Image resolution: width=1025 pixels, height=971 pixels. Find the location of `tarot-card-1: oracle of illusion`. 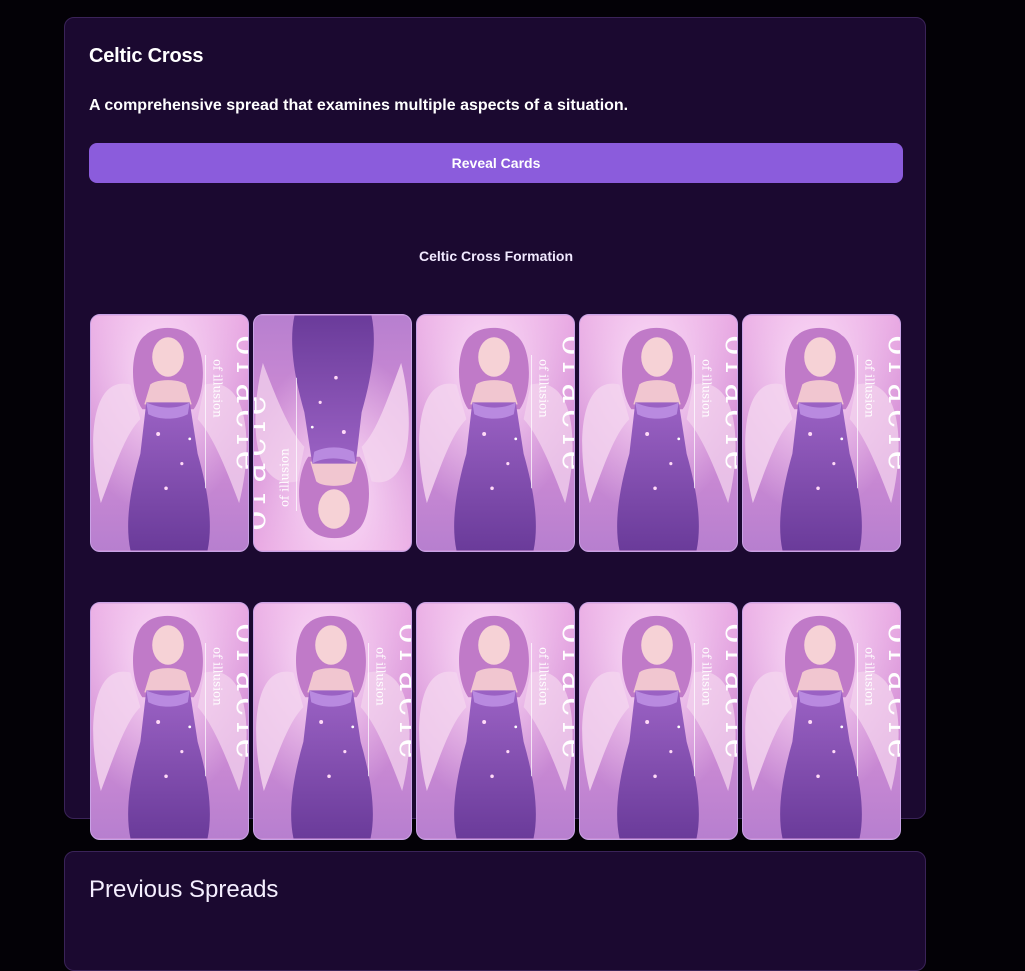

tarot-card-1: oracle of illusion is located at coordinates (169, 433).